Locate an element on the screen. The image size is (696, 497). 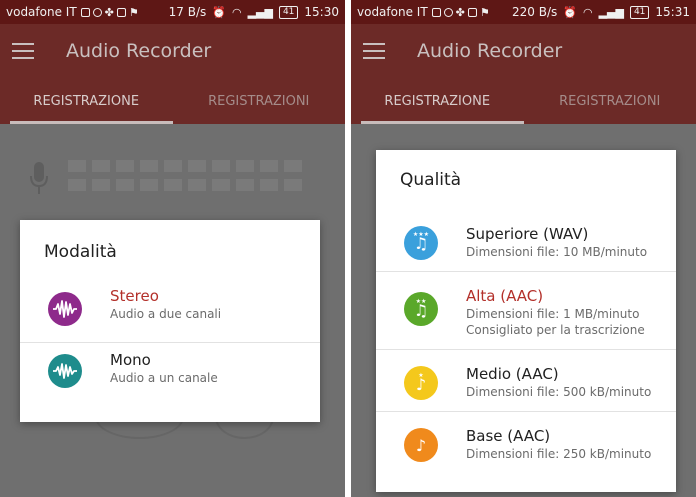
option-size: Dimensioni file: 10 MB/minuto is located at coordinates (557, 252).